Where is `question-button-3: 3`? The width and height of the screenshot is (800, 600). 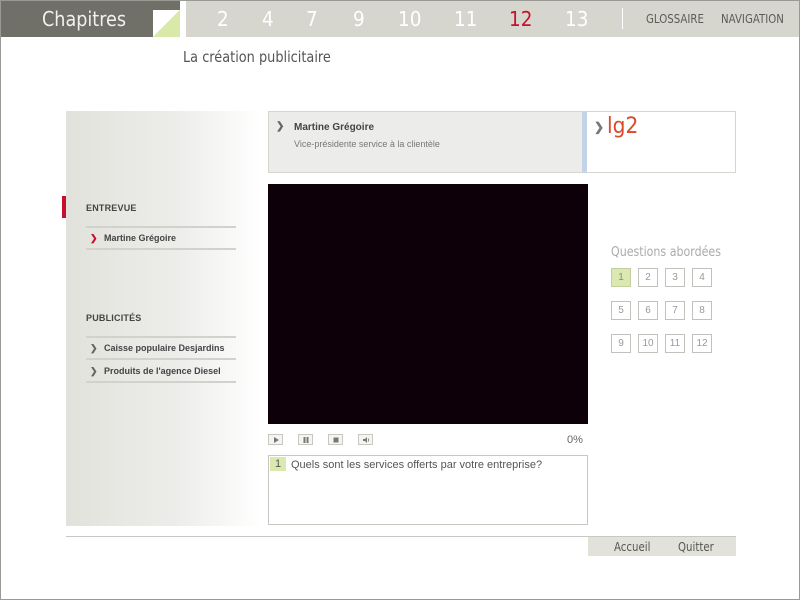
question-button-3: 3 is located at coordinates (675, 277).